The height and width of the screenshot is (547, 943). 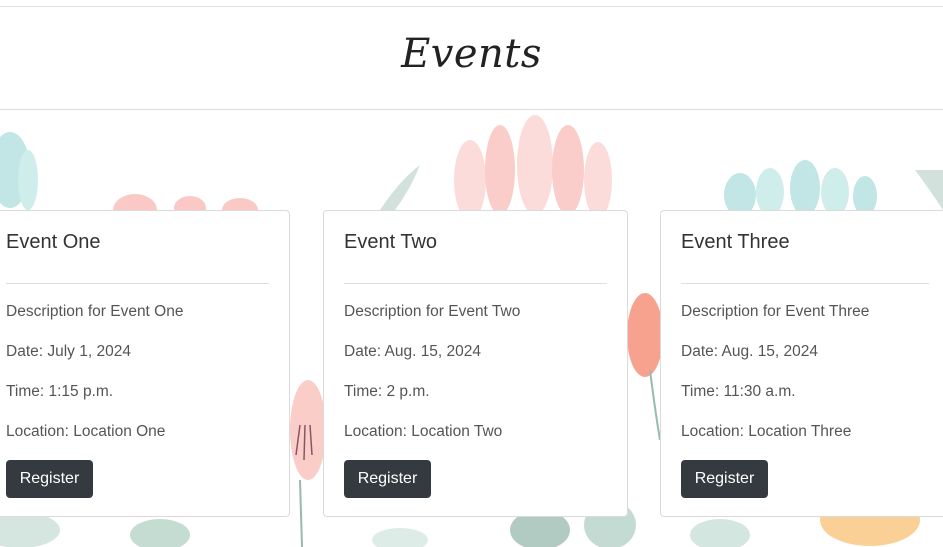 I want to click on pink-protea-center, so click(x=533, y=167).